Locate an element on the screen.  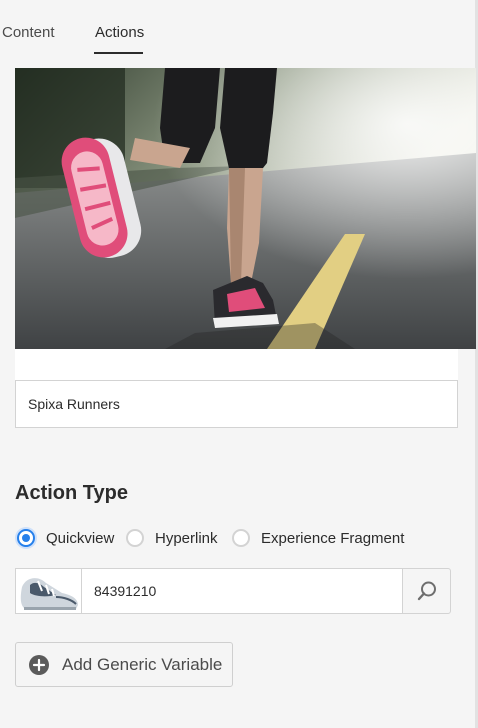
radio-hyperlink: Hyperlink is located at coordinates (172, 538).